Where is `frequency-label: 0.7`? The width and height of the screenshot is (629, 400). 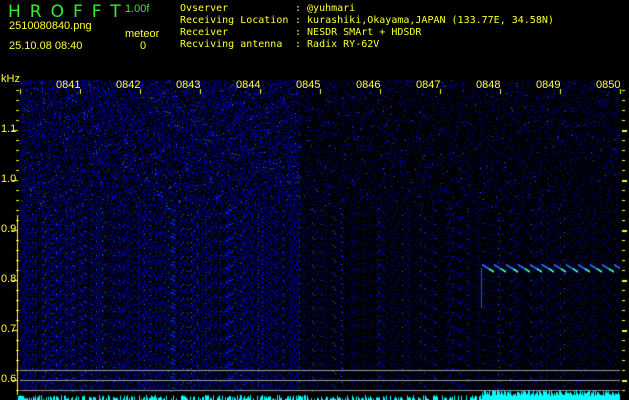
frequency-label: 0.7 is located at coordinates (9, 329).